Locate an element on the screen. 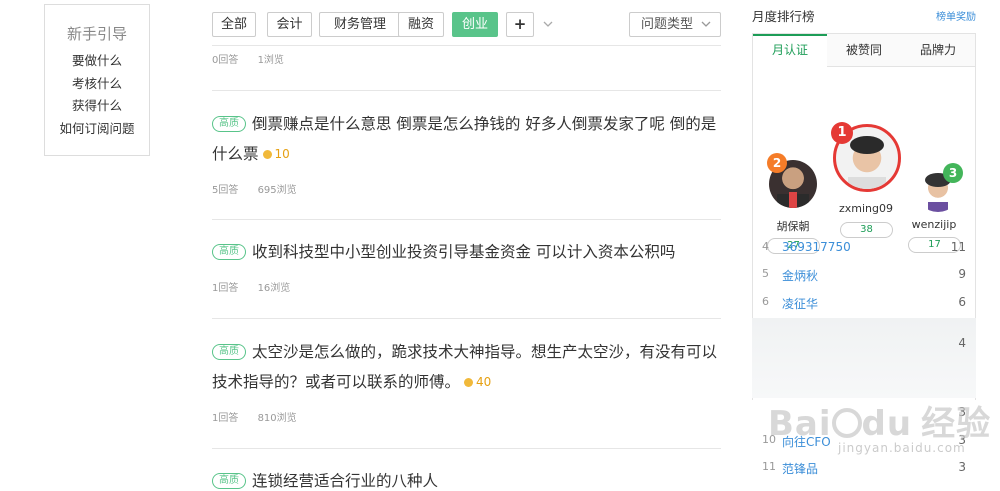 The image size is (1000, 491). paw-icon is located at coordinates (846, 423).